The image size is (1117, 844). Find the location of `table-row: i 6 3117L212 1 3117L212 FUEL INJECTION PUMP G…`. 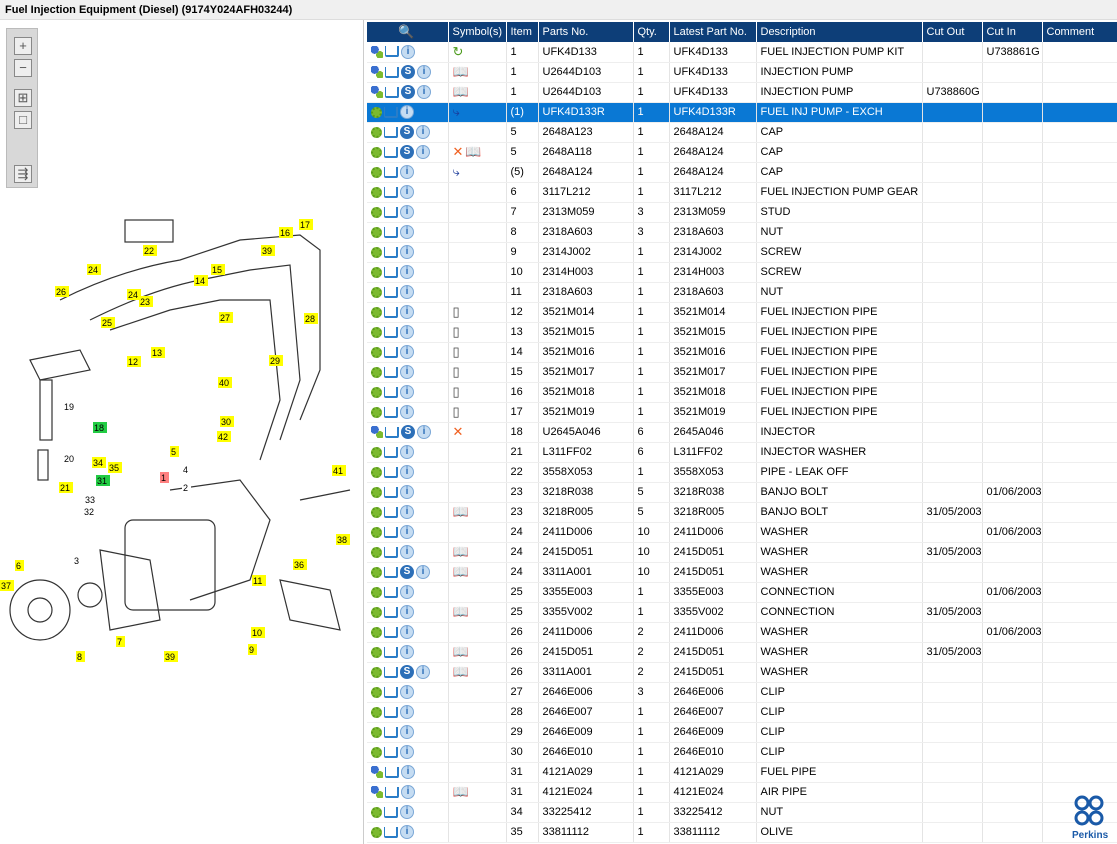

table-row: i 6 3117L212 1 3117L212 FUEL INJECTION PUMP G… is located at coordinates (742, 192).